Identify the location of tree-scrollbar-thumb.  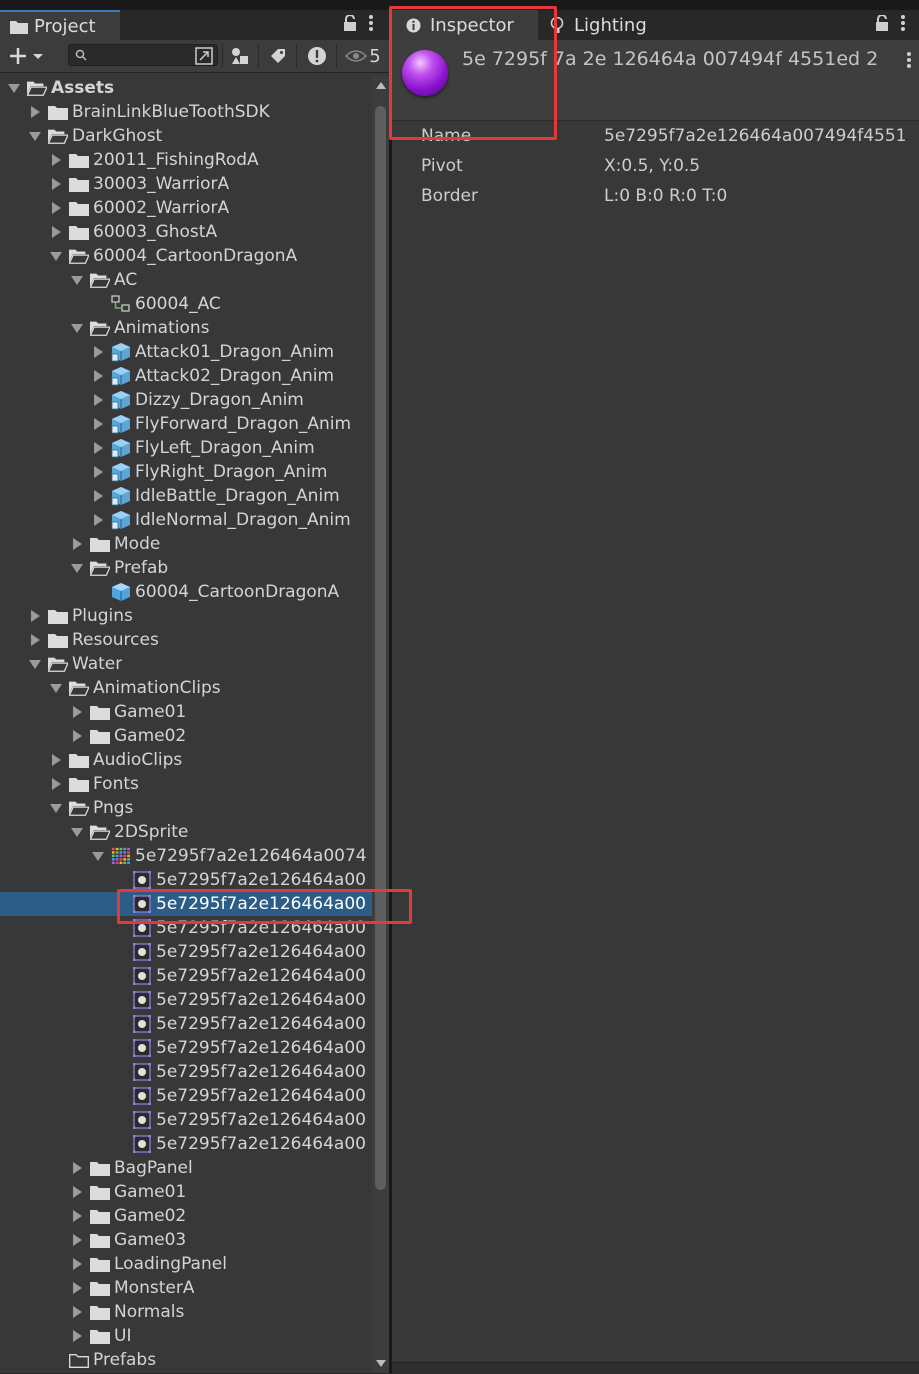
(380, 648).